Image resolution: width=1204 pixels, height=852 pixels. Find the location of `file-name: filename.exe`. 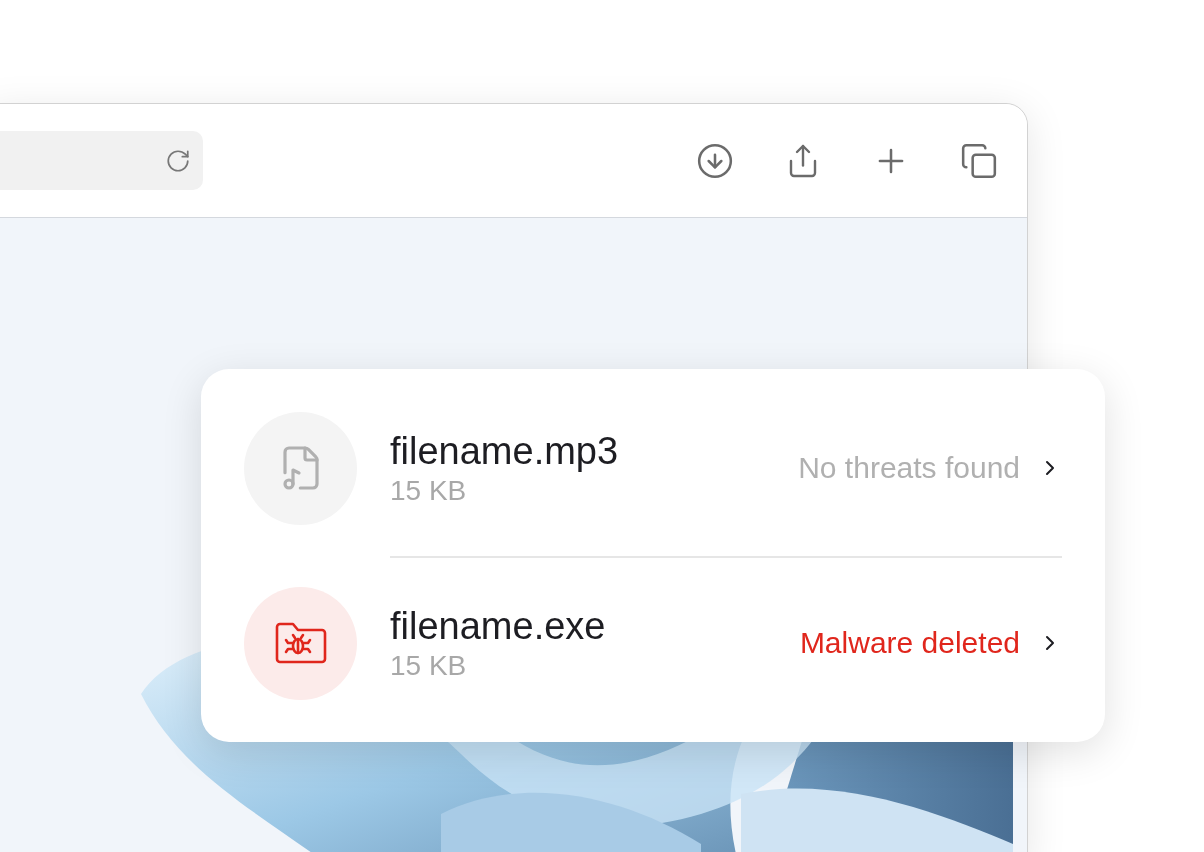

file-name: filename.exe is located at coordinates (498, 626).